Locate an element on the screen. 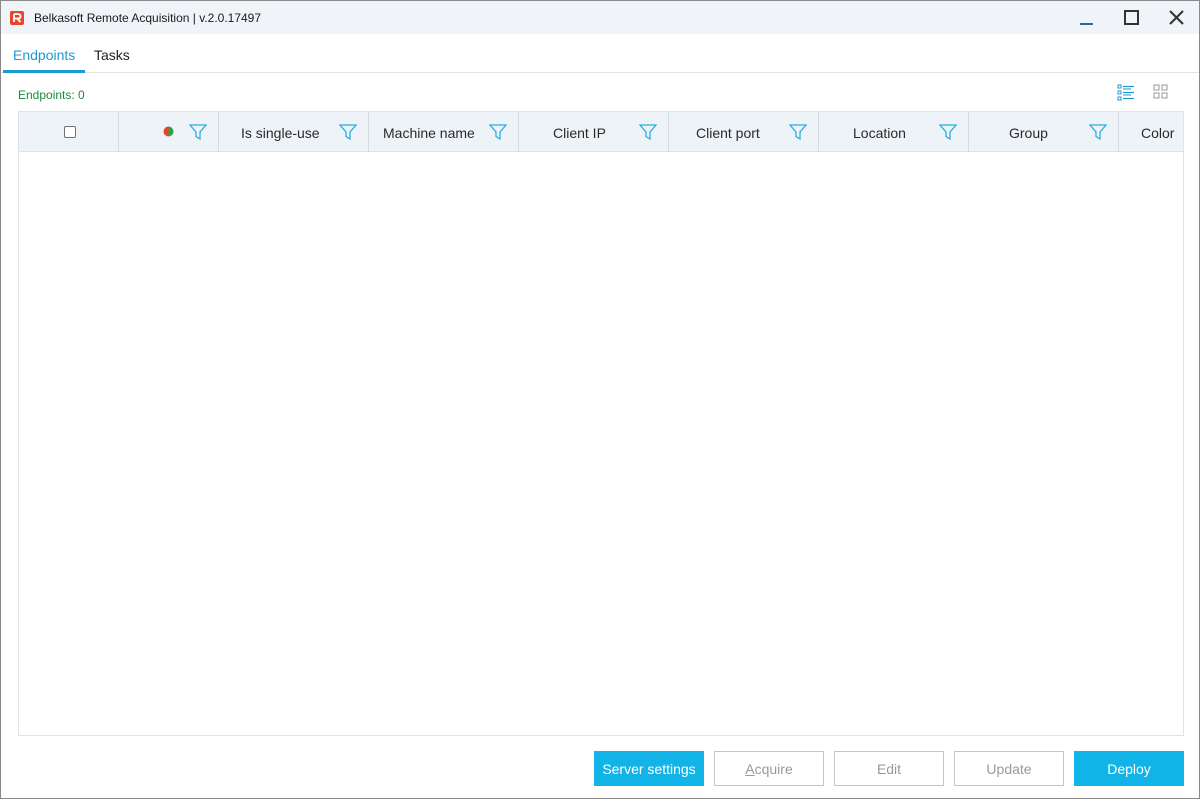 The height and width of the screenshot is (799, 1200). column-label: Color is located at coordinates (1158, 133).